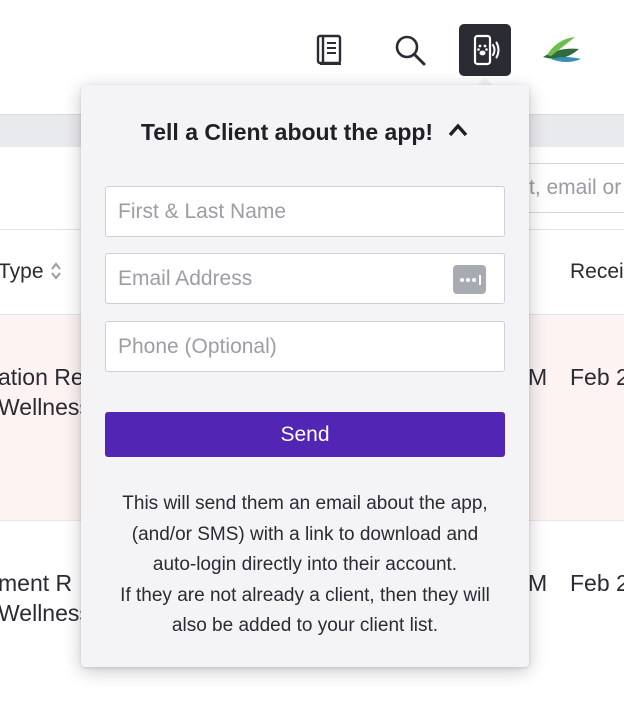  What do you see at coordinates (458, 130) in the screenshot?
I see `chevron-up-icon` at bounding box center [458, 130].